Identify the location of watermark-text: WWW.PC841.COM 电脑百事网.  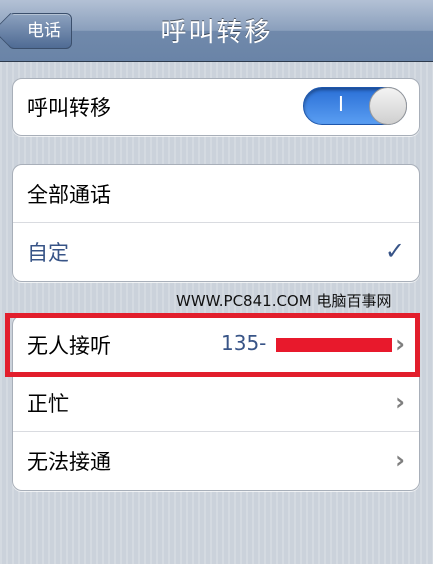
(284, 301).